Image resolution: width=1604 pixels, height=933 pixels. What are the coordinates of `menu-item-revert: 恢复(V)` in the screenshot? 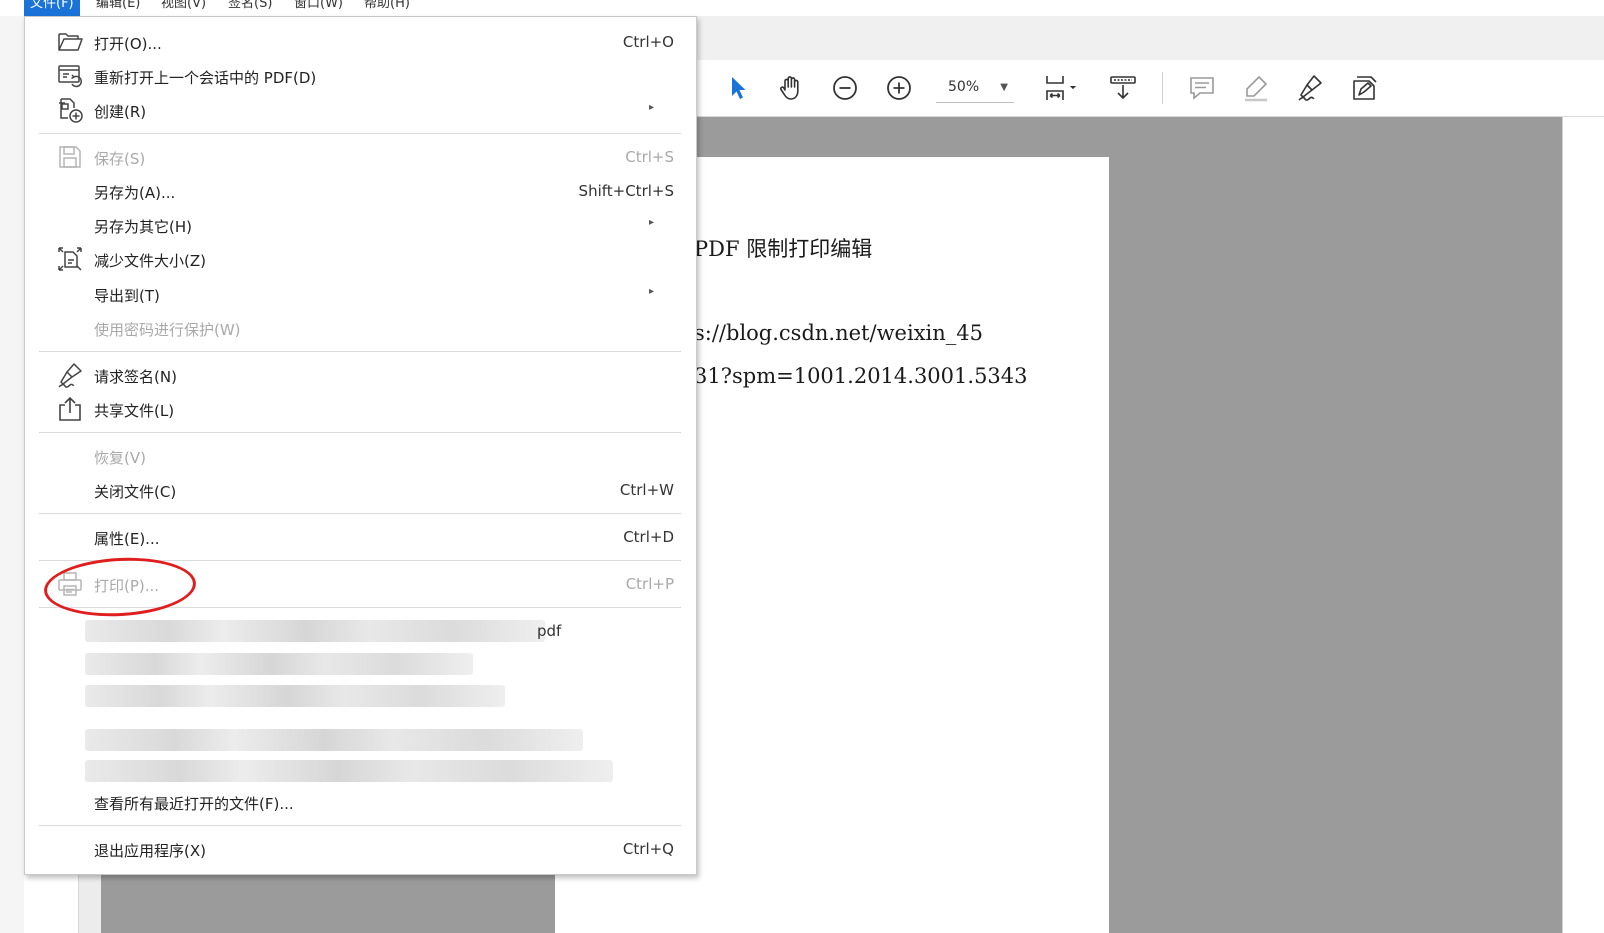 It's located at (360, 456).